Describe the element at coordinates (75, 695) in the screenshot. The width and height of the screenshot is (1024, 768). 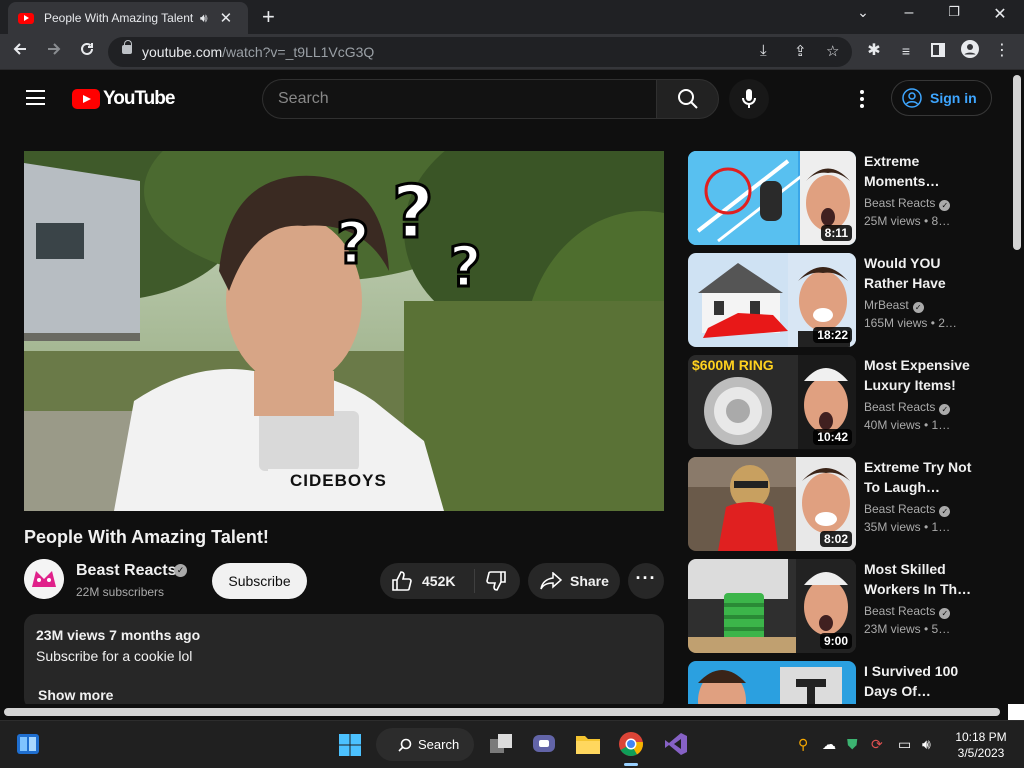
I see `show-more-button: Show more` at that location.